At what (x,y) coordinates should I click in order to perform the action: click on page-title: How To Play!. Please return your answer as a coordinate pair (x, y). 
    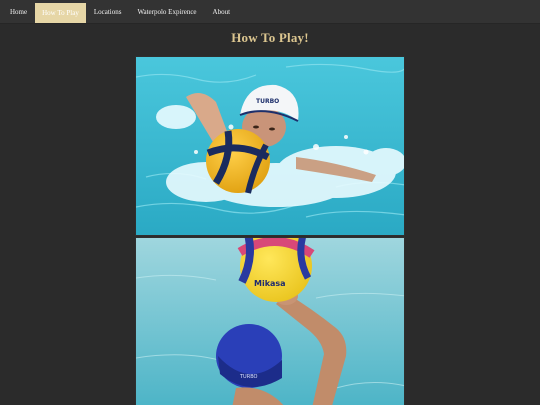
    Looking at the image, I should click on (270, 37).